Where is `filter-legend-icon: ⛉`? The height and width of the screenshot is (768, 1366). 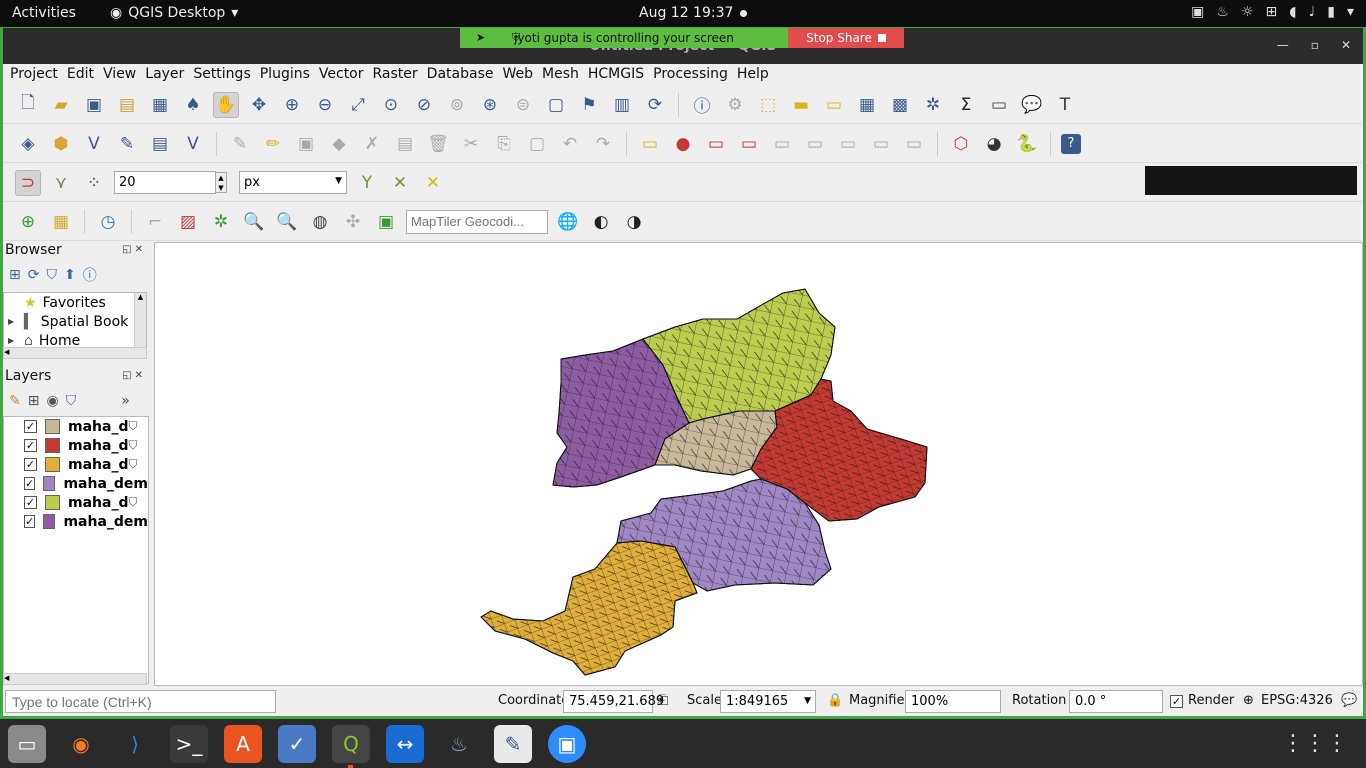
filter-legend-icon: ⛉ is located at coordinates (71, 401).